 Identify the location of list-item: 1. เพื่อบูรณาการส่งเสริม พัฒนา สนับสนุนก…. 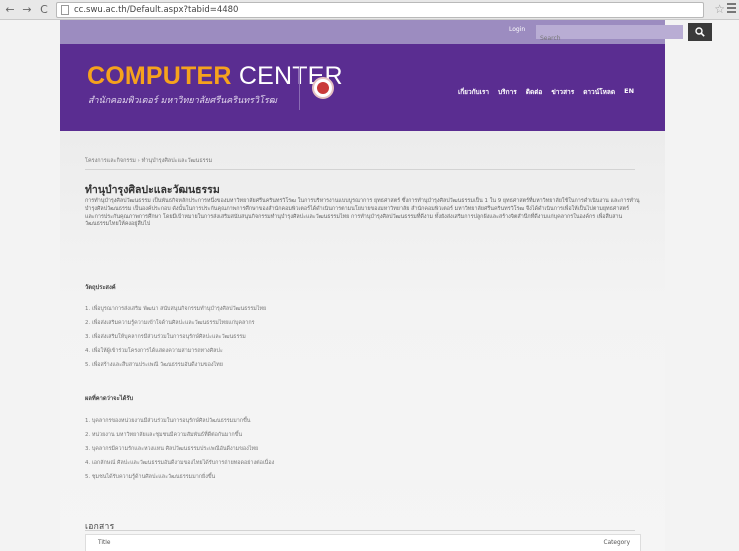
(176, 309).